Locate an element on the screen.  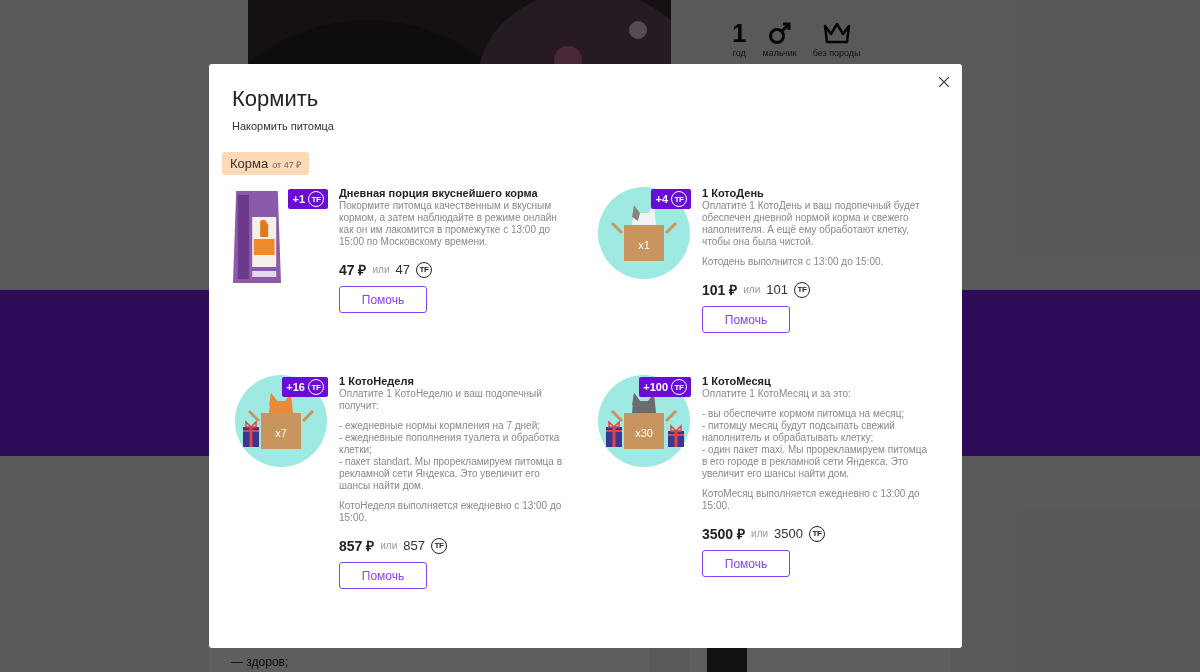
box-label: x30 is located at coordinates (643, 433).